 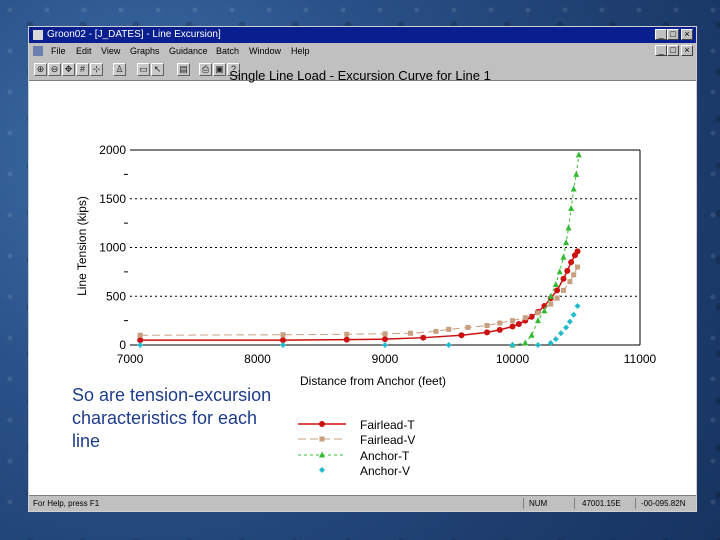 I want to click on legend-marker-fairlead-v, so click(x=322, y=439).